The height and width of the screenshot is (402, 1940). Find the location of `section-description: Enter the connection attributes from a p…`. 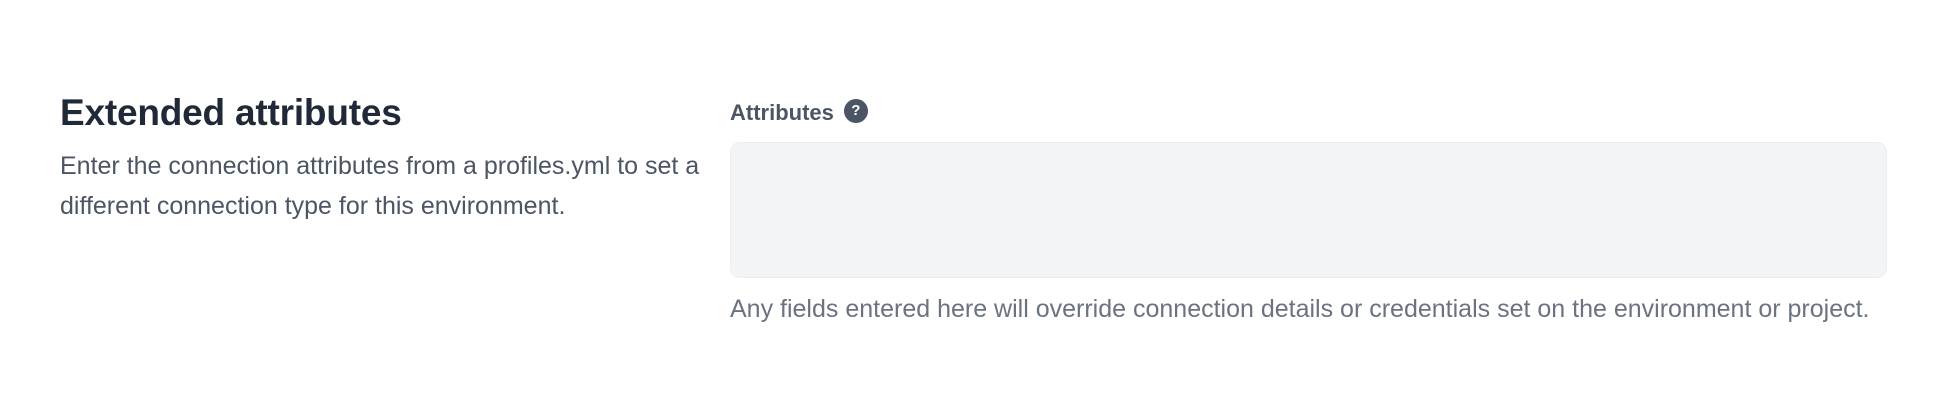

section-description: Enter the connection attributes from a p… is located at coordinates (380, 186).